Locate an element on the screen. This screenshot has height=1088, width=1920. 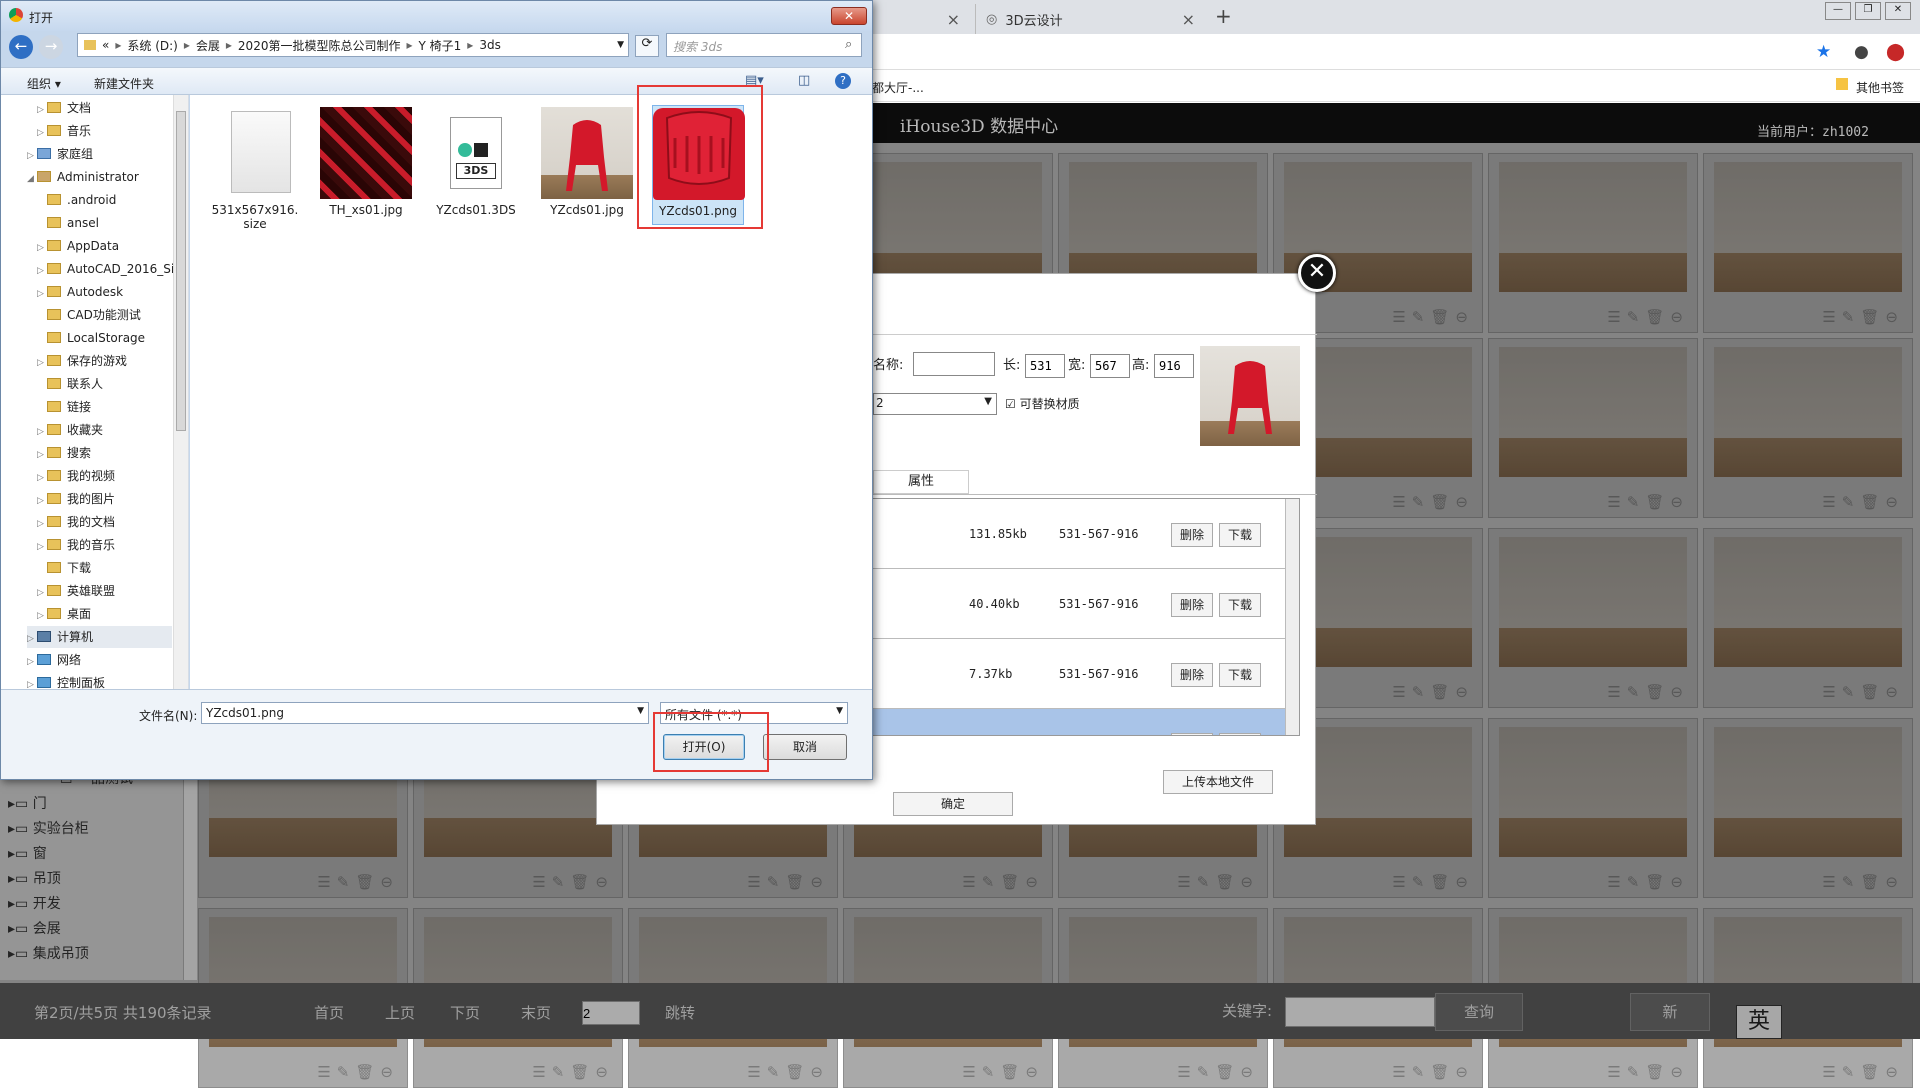
organize-menu: 组织 ▾ is located at coordinates (44, 83).